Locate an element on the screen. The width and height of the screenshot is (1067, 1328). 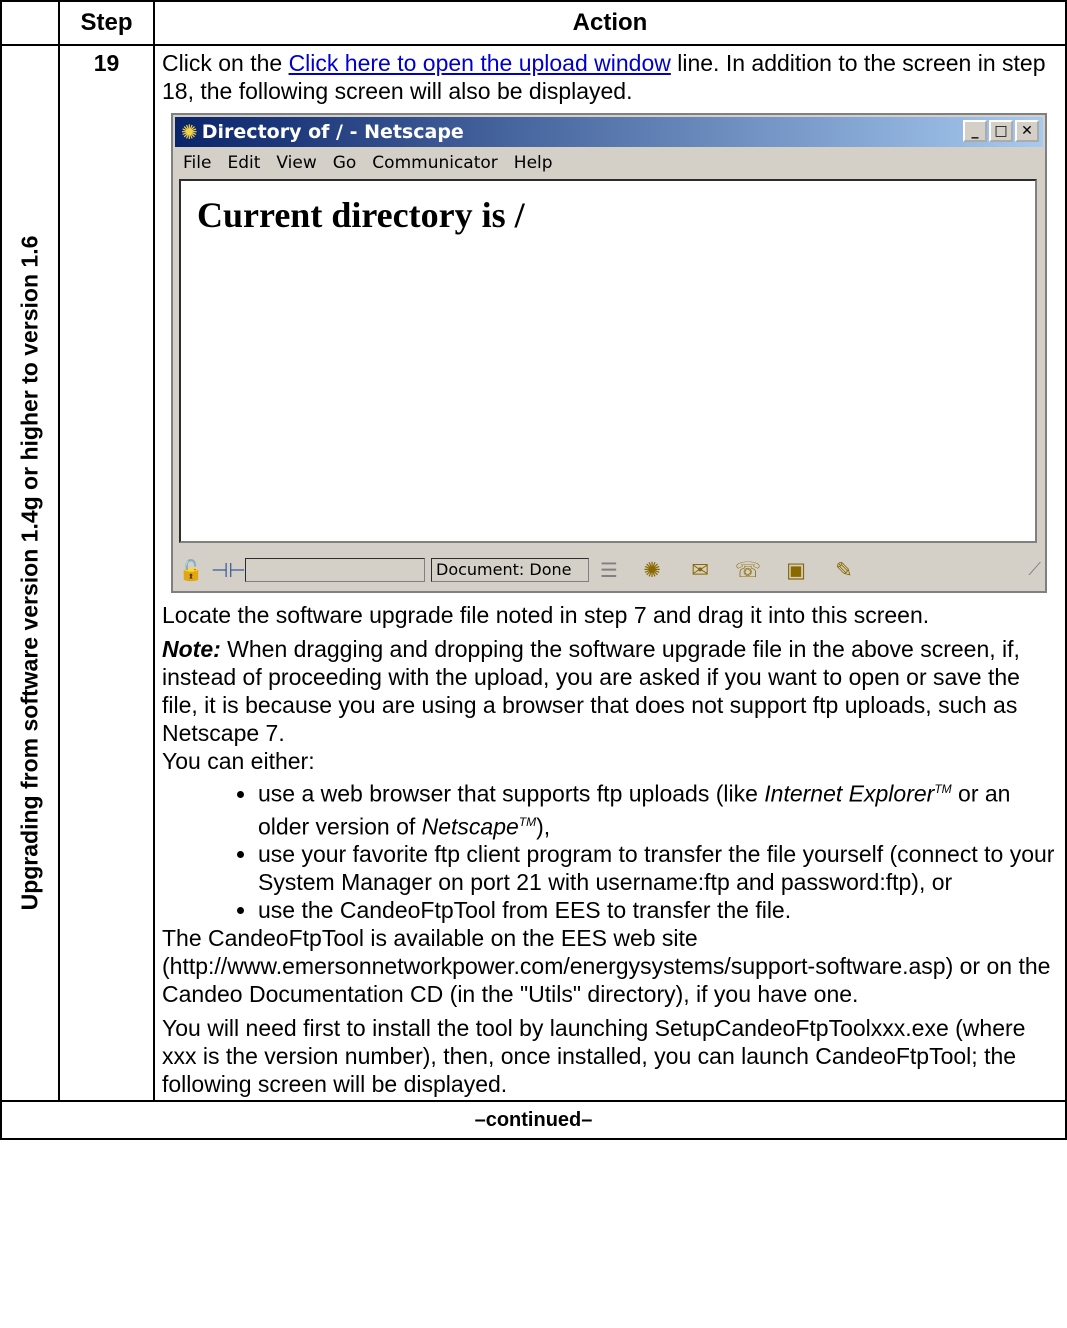
connection-plug-icon: ⊣⊢ is located at coordinates (228, 570).